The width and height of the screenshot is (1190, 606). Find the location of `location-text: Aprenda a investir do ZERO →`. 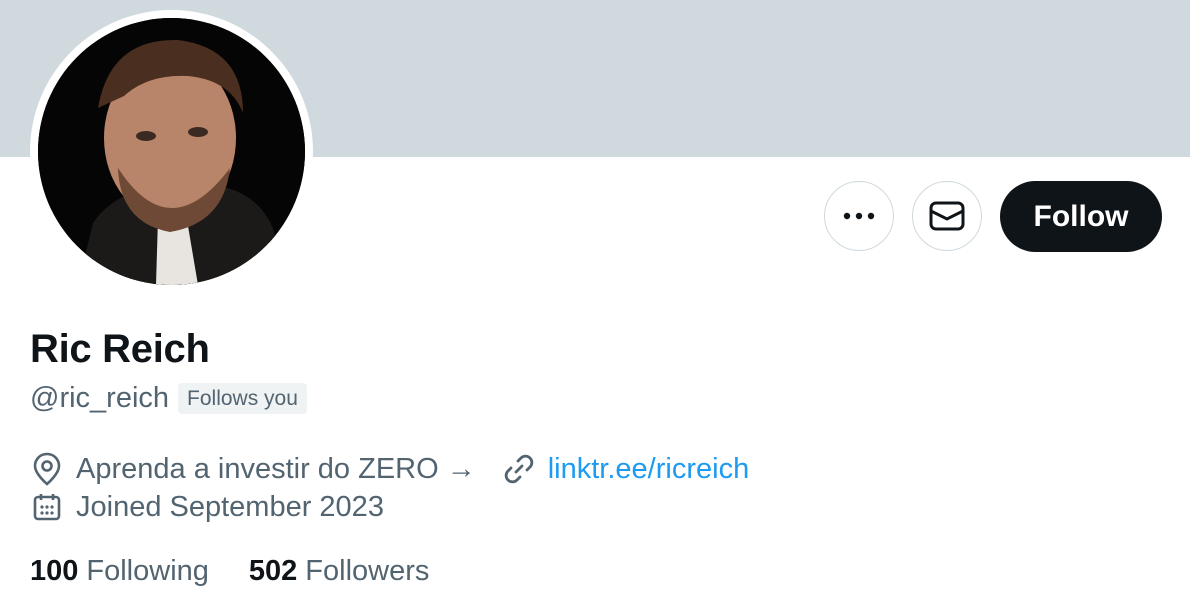

location-text: Aprenda a investir do ZERO → is located at coordinates (276, 468).